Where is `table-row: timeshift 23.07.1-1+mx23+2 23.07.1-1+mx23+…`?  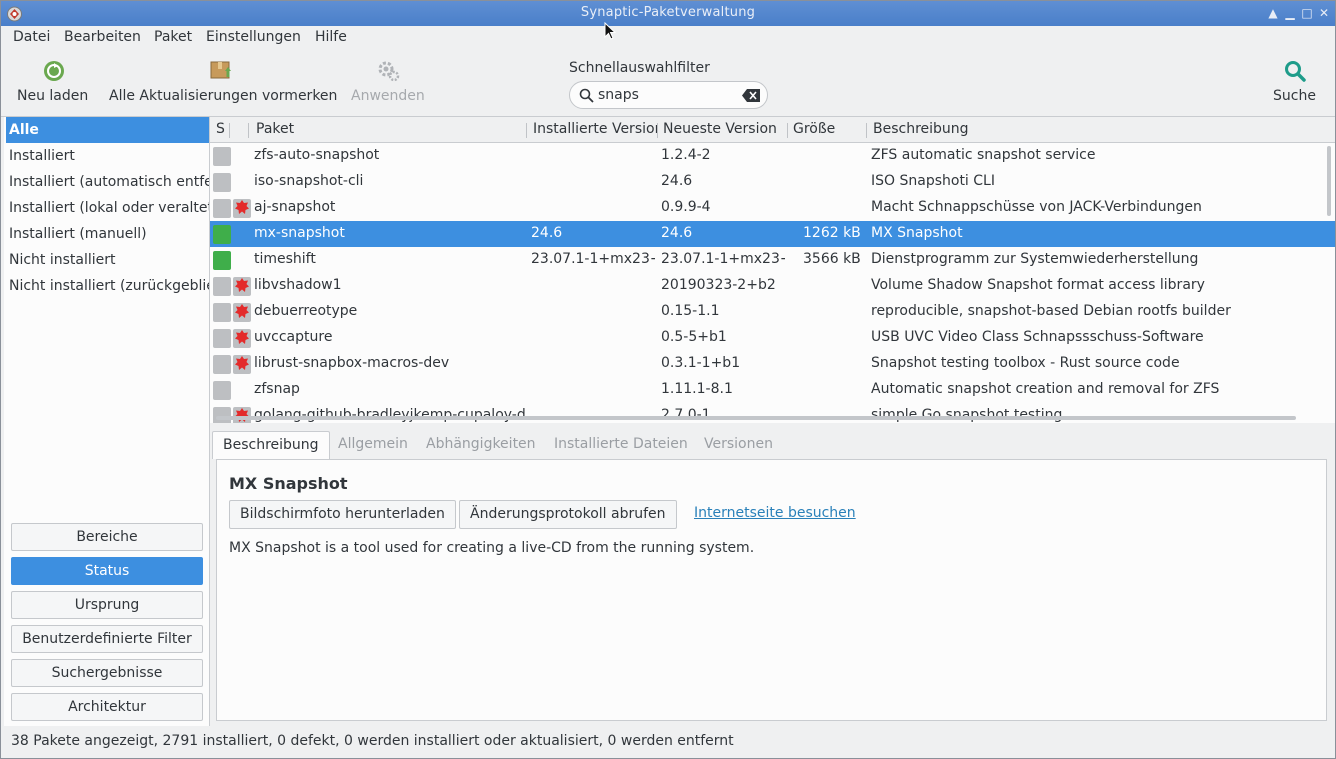 table-row: timeshift 23.07.1-1+mx23+2 23.07.1-1+mx23+… is located at coordinates (772, 260).